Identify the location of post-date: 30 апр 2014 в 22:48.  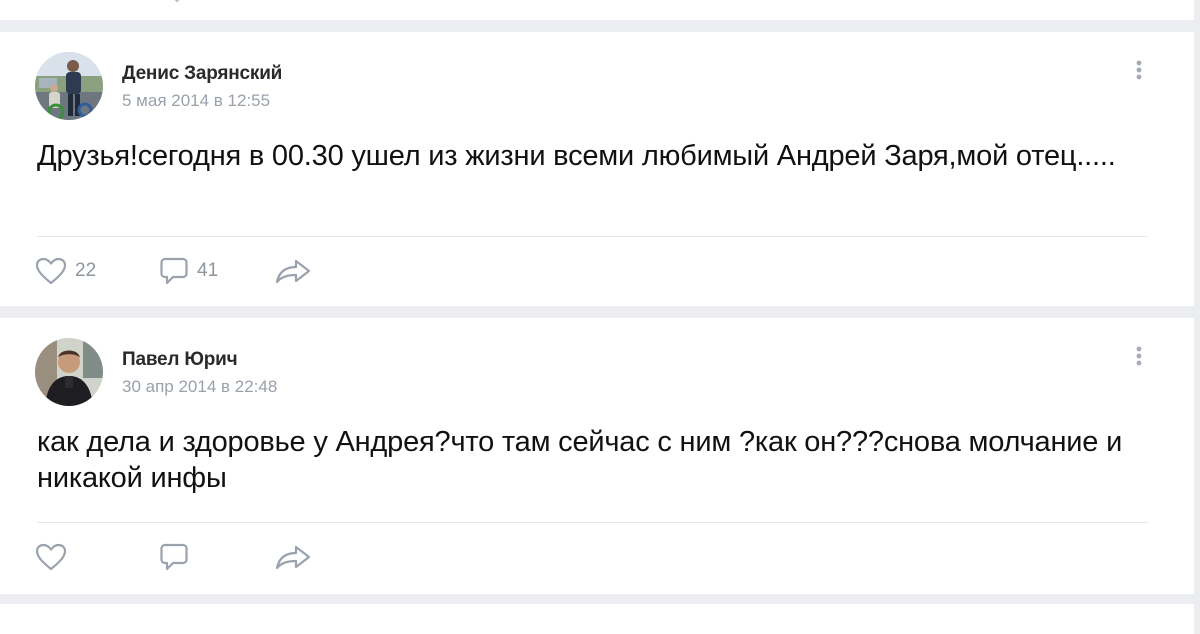
(199, 387).